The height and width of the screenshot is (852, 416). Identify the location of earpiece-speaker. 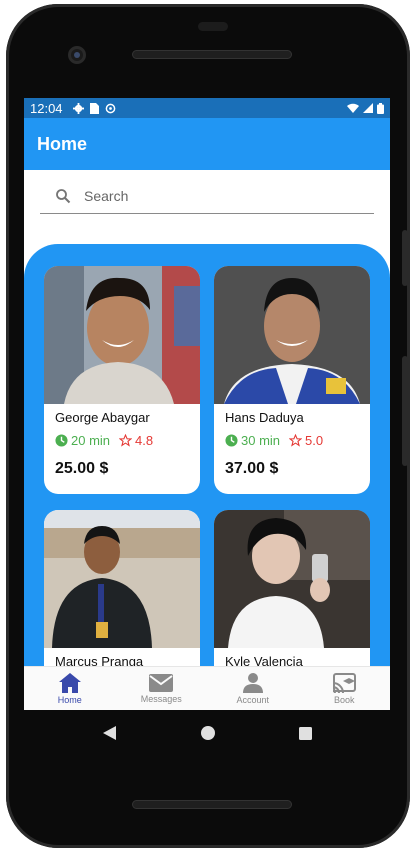
(212, 54).